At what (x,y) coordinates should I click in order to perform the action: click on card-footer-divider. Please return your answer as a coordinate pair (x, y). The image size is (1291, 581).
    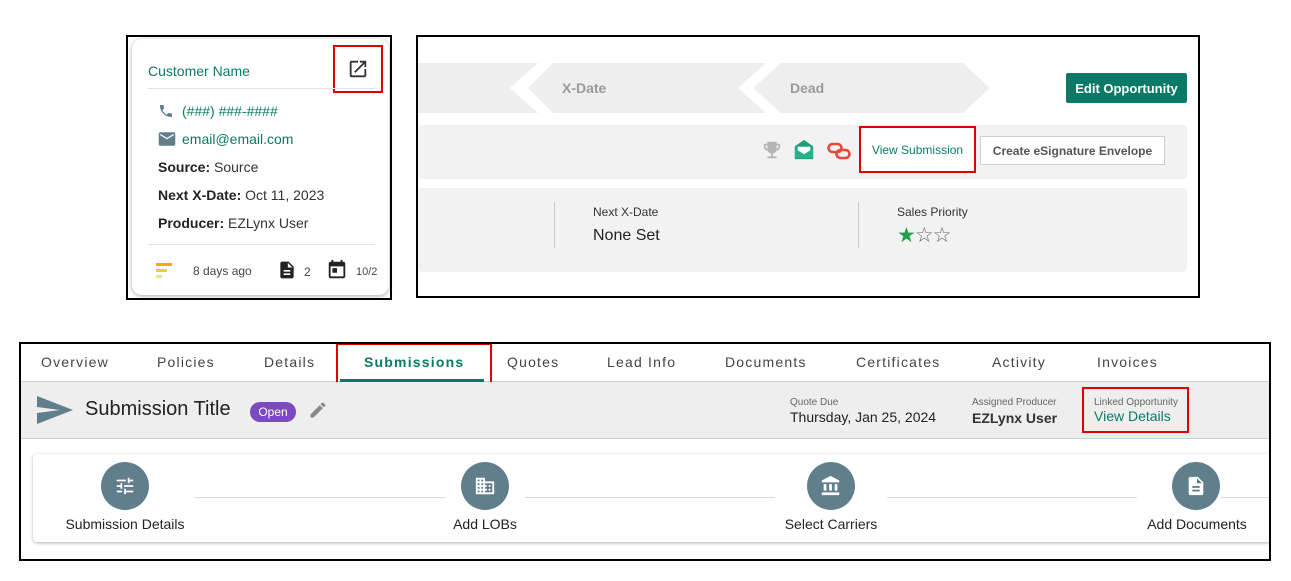
    Looking at the image, I should click on (261, 244).